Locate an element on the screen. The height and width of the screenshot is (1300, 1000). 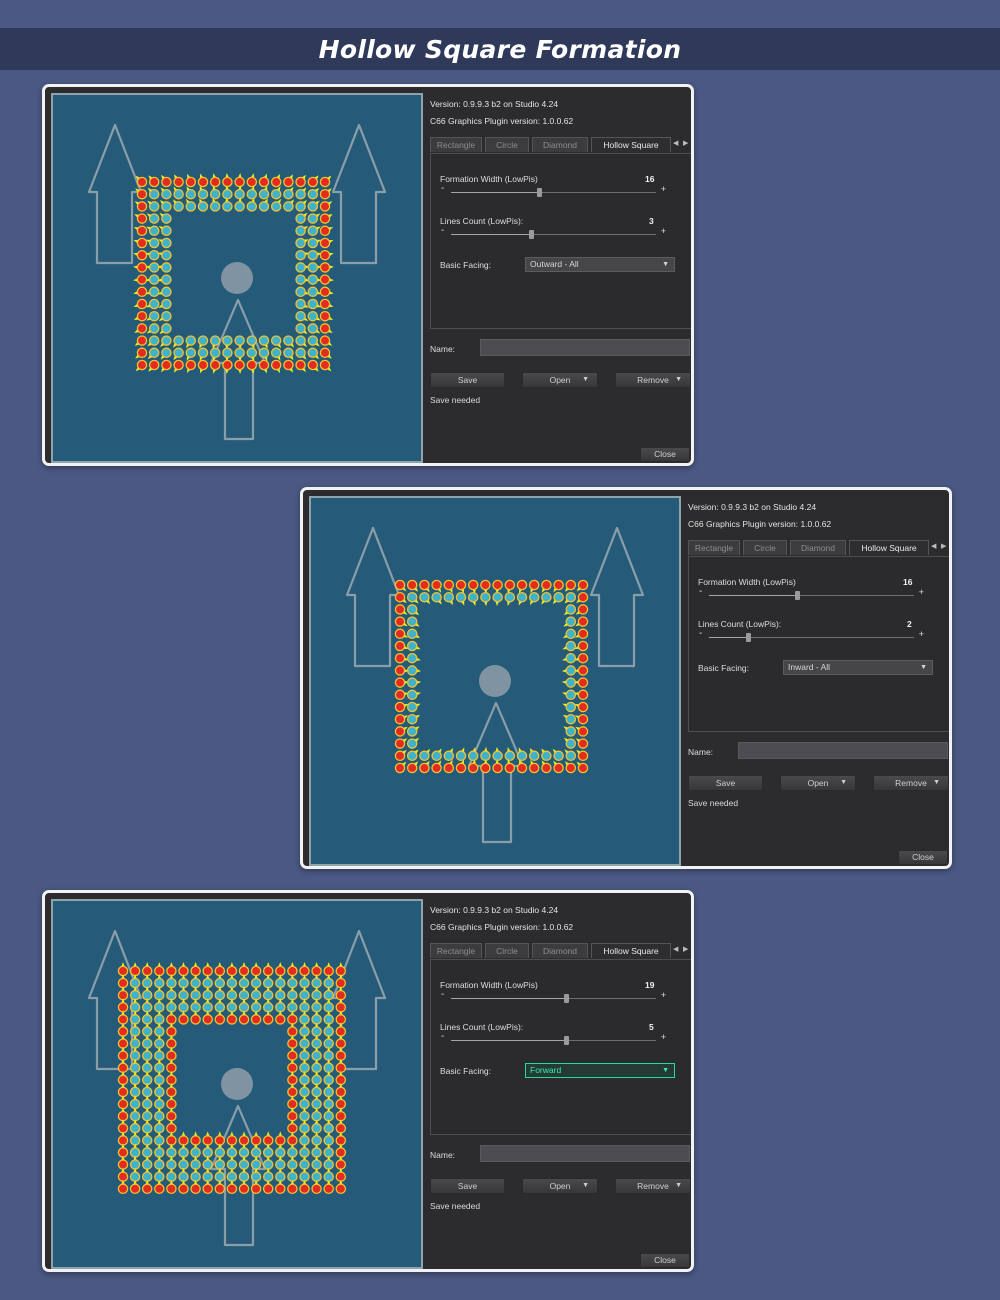
formation-width-value: 16 is located at coordinates (650, 179).